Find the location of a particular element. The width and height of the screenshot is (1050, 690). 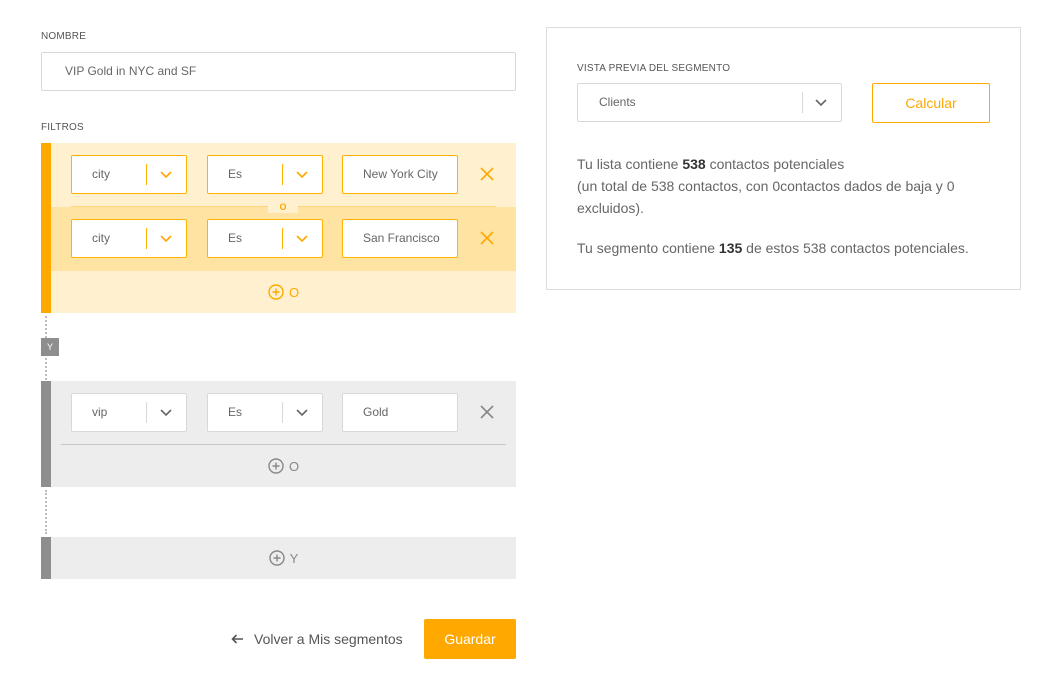

calculate-button: Calcular is located at coordinates (931, 103).